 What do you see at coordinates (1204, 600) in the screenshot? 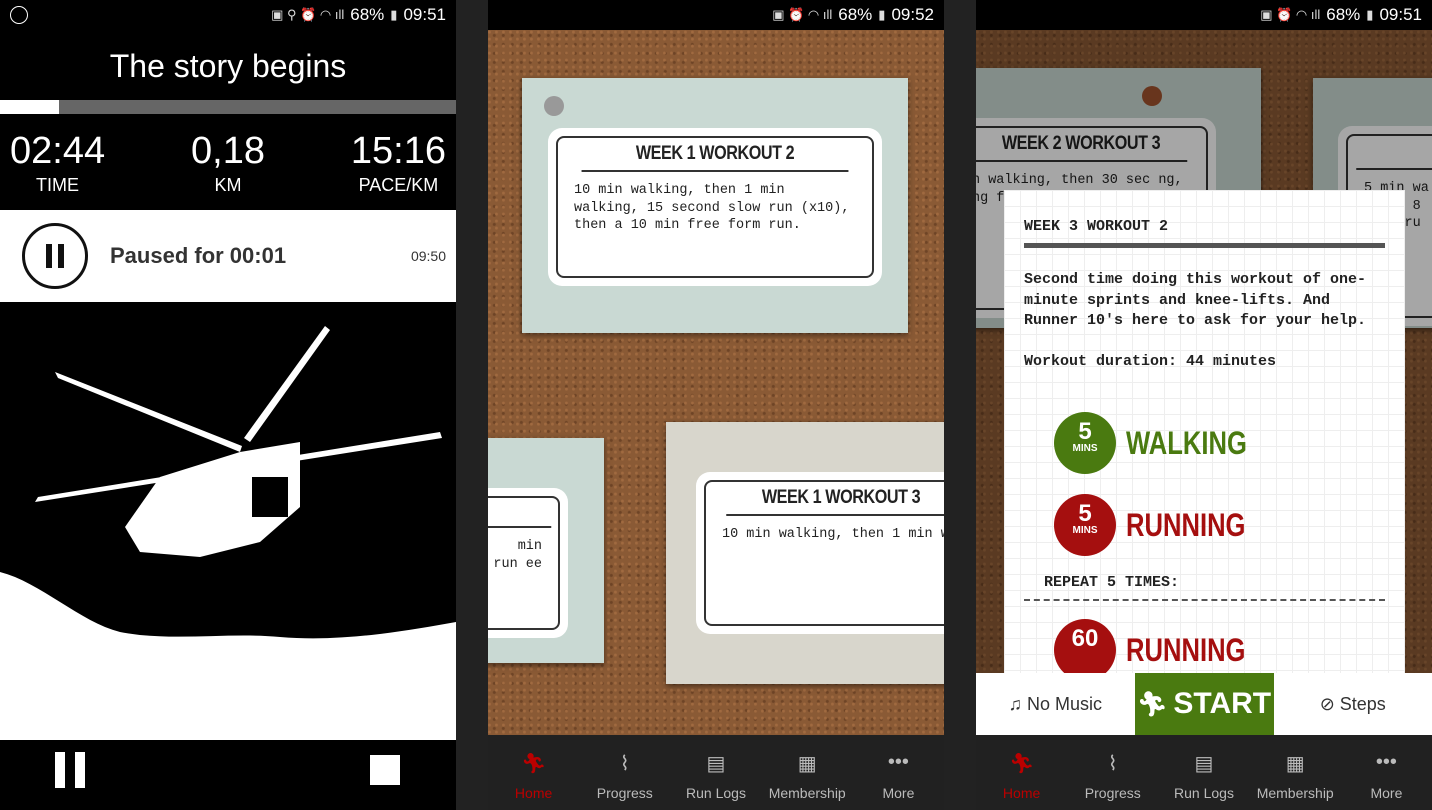
I see `dashed-divider` at bounding box center [1204, 600].